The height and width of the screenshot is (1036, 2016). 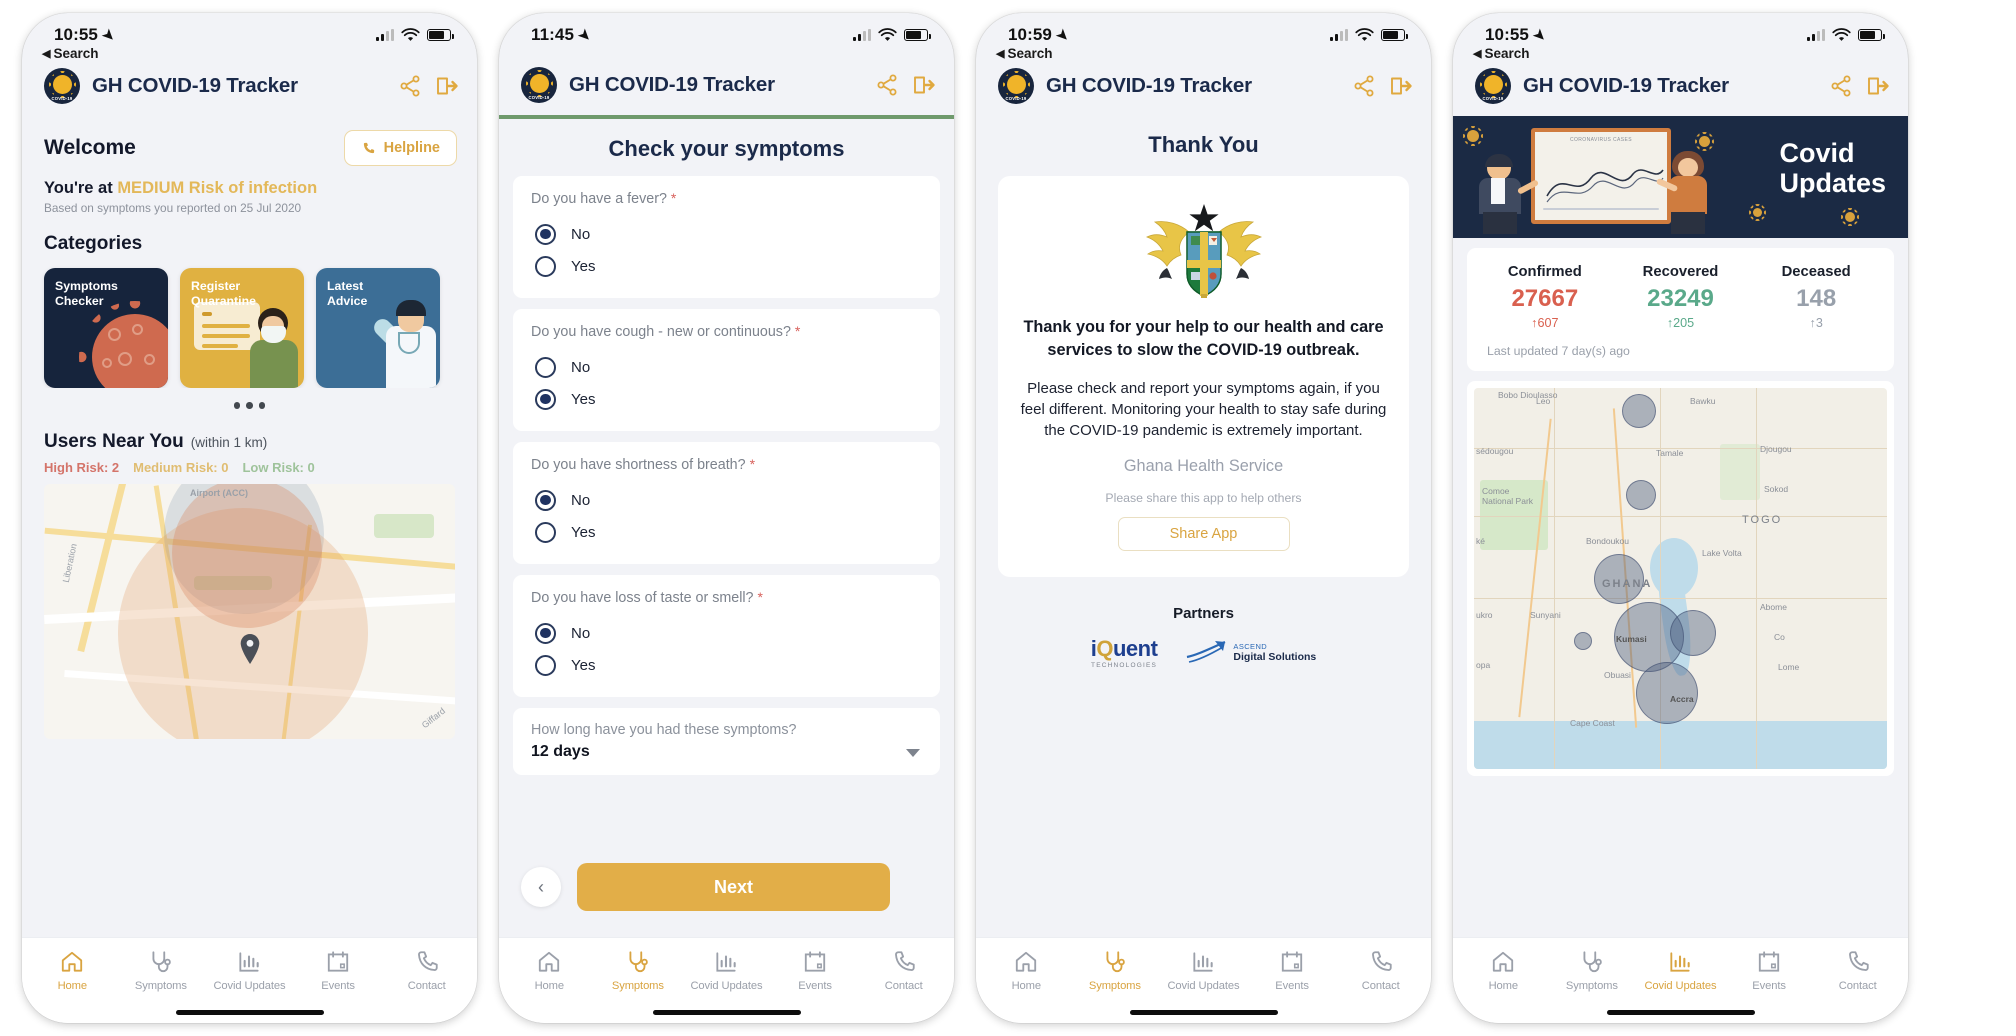 What do you see at coordinates (1203, 89) in the screenshot?
I see `app-header-3: COVID-19 GH COVID-19 Tracker` at bounding box center [1203, 89].